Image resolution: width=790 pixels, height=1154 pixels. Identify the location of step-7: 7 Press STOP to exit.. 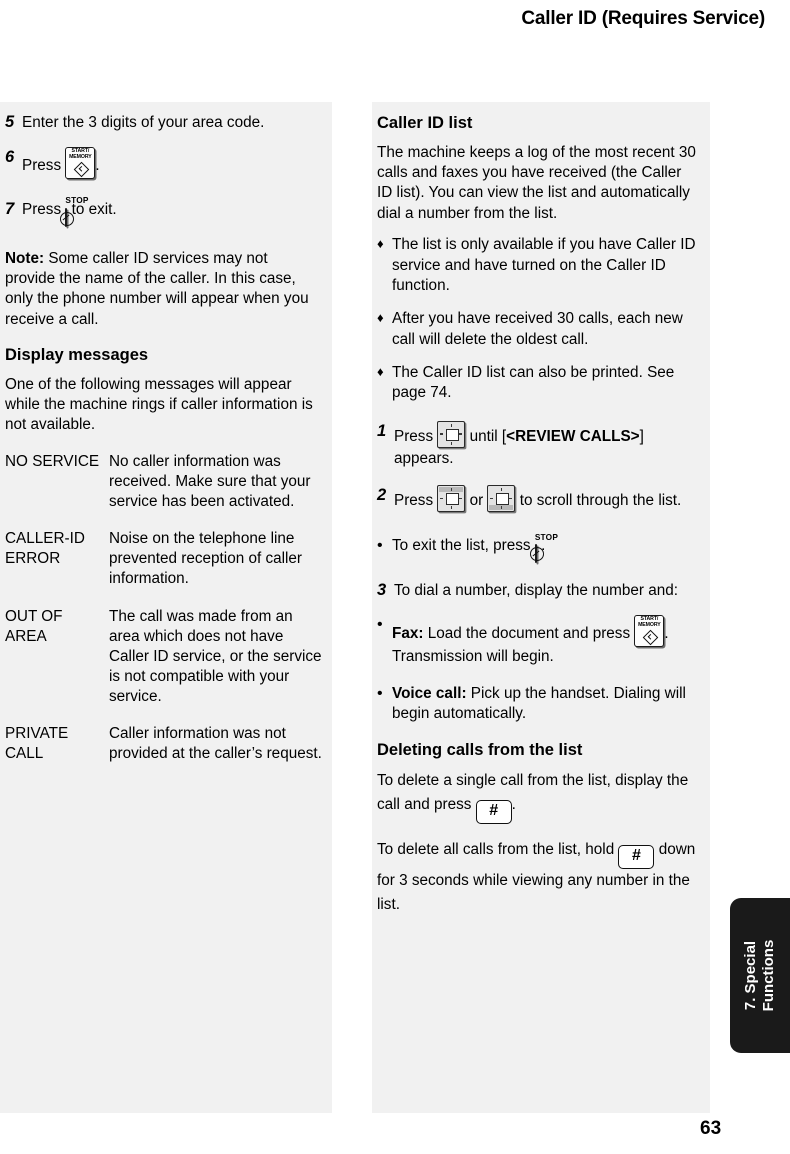
(163, 211).